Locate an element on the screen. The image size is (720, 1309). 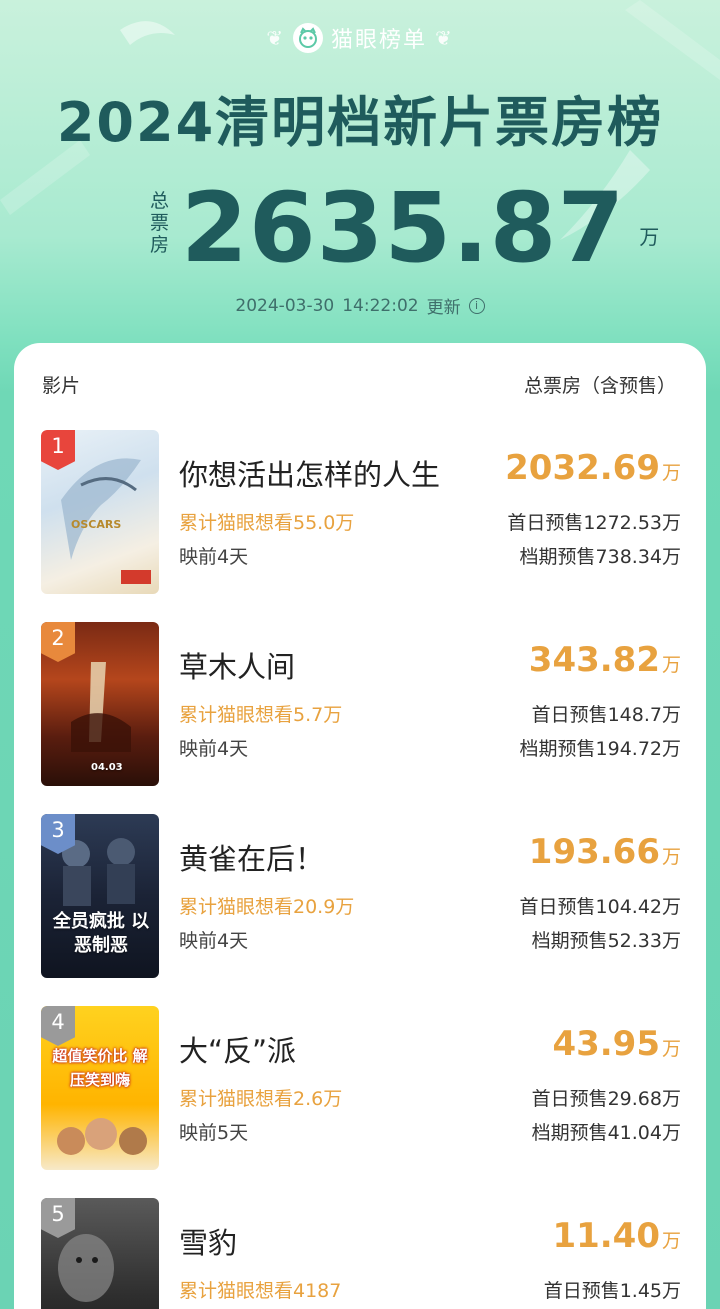
period-presale: 档期预售738.34万 is located at coordinates (600, 557).